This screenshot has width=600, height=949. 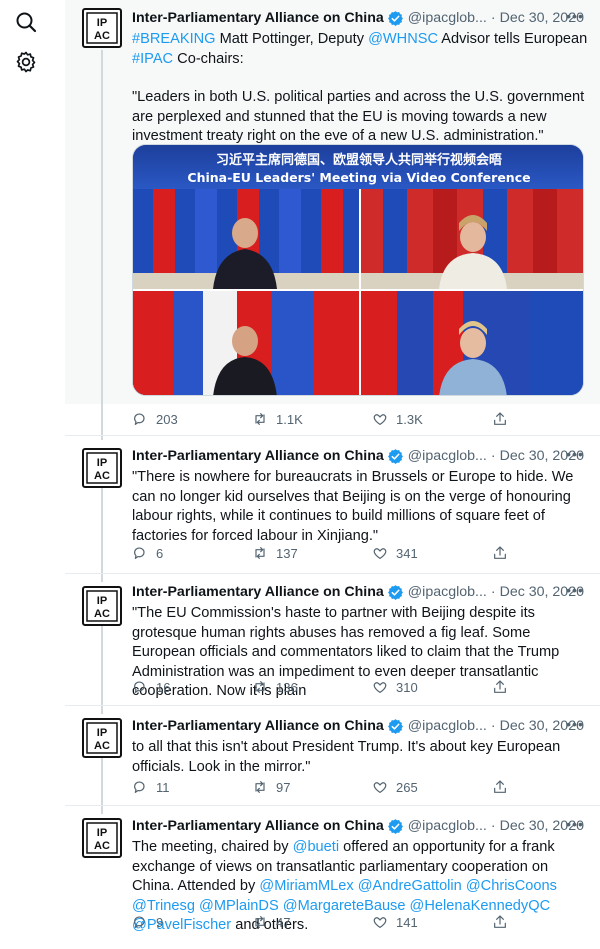 I want to click on like-count: 141, so click(x=407, y=922).